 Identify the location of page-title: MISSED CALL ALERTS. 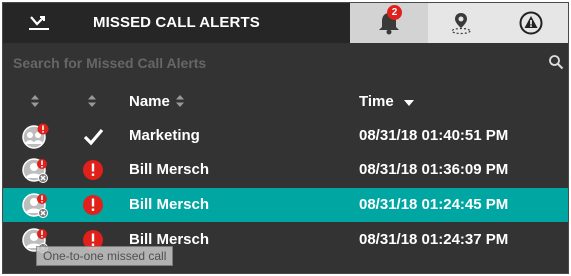
(176, 22).